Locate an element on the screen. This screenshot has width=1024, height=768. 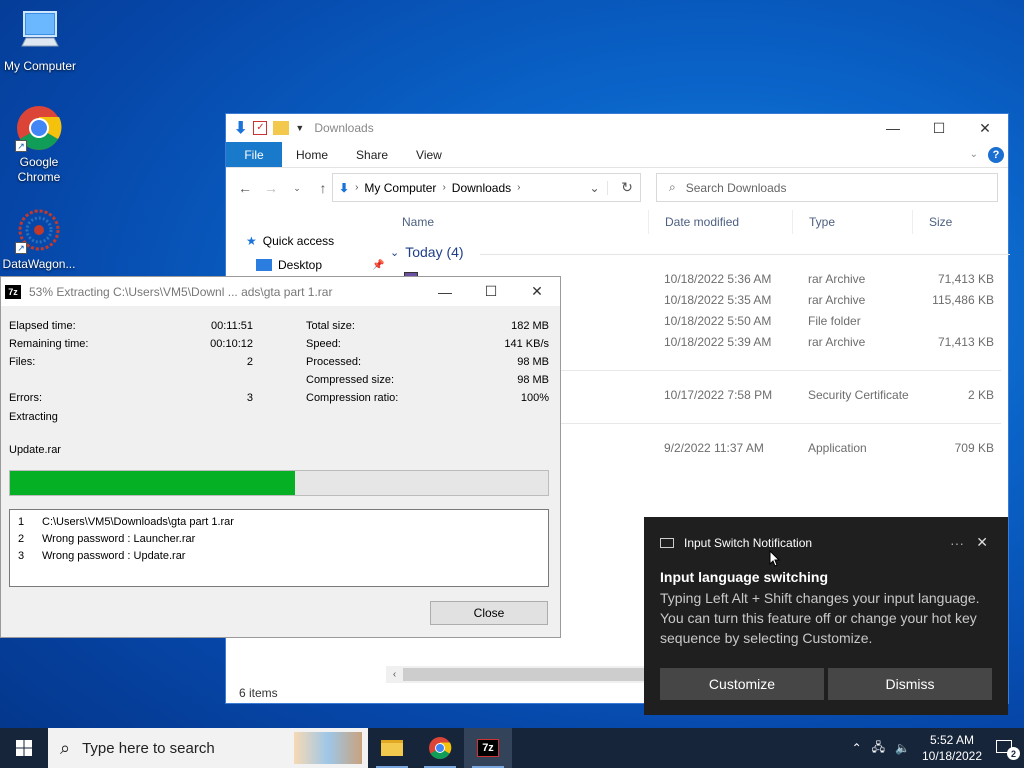
horizontal-scrollbar: ‹ is located at coordinates (517, 674).